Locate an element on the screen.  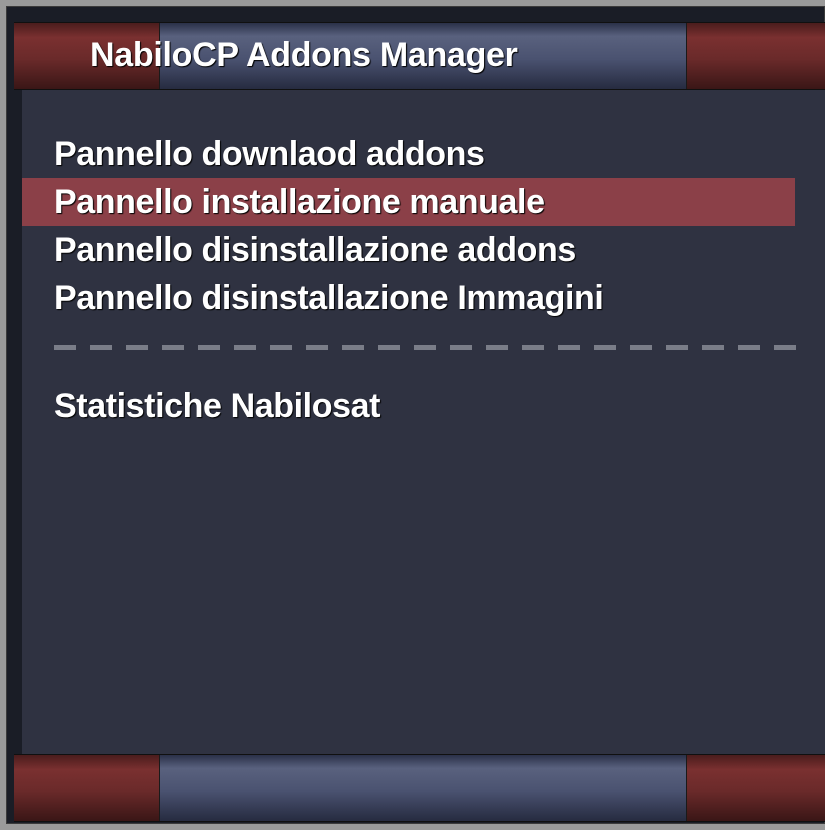
menu-item-manual-install: Pannello installazione manuale is located at coordinates (408, 202).